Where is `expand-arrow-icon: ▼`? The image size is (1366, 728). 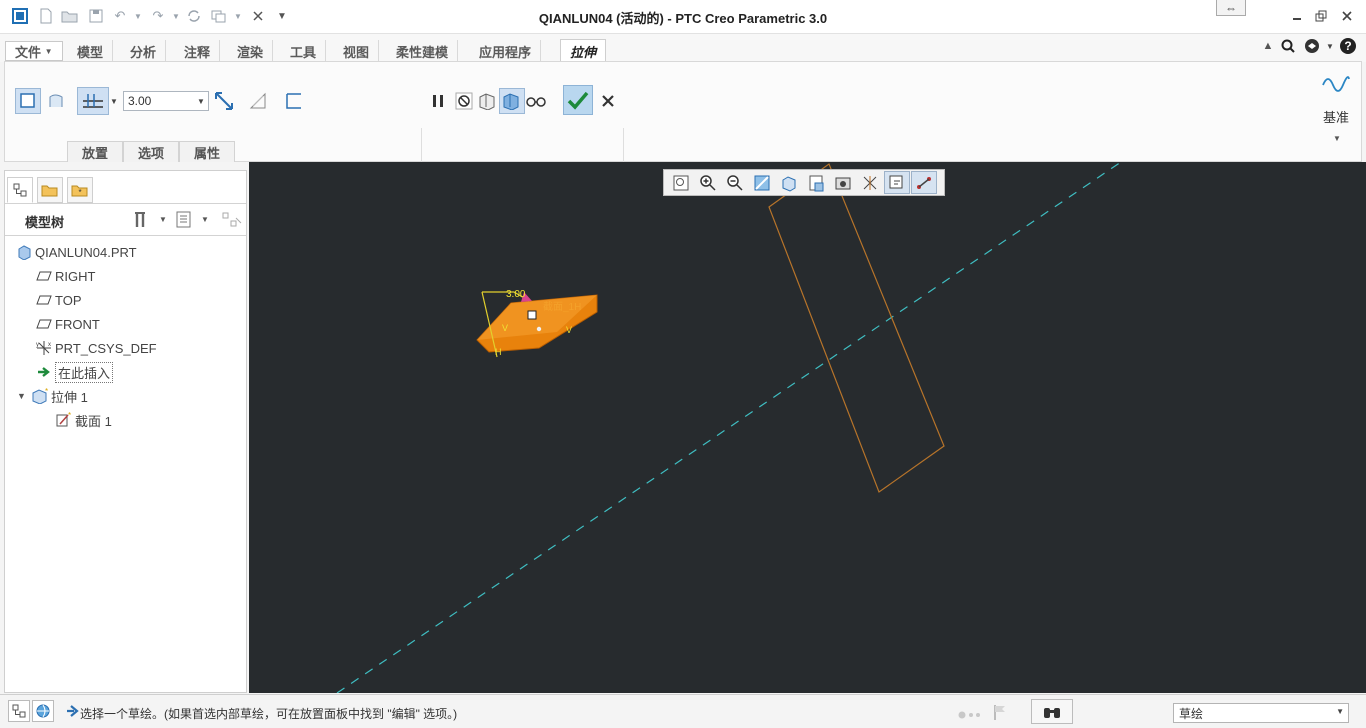
expand-arrow-icon: ▼ is located at coordinates (24, 396).